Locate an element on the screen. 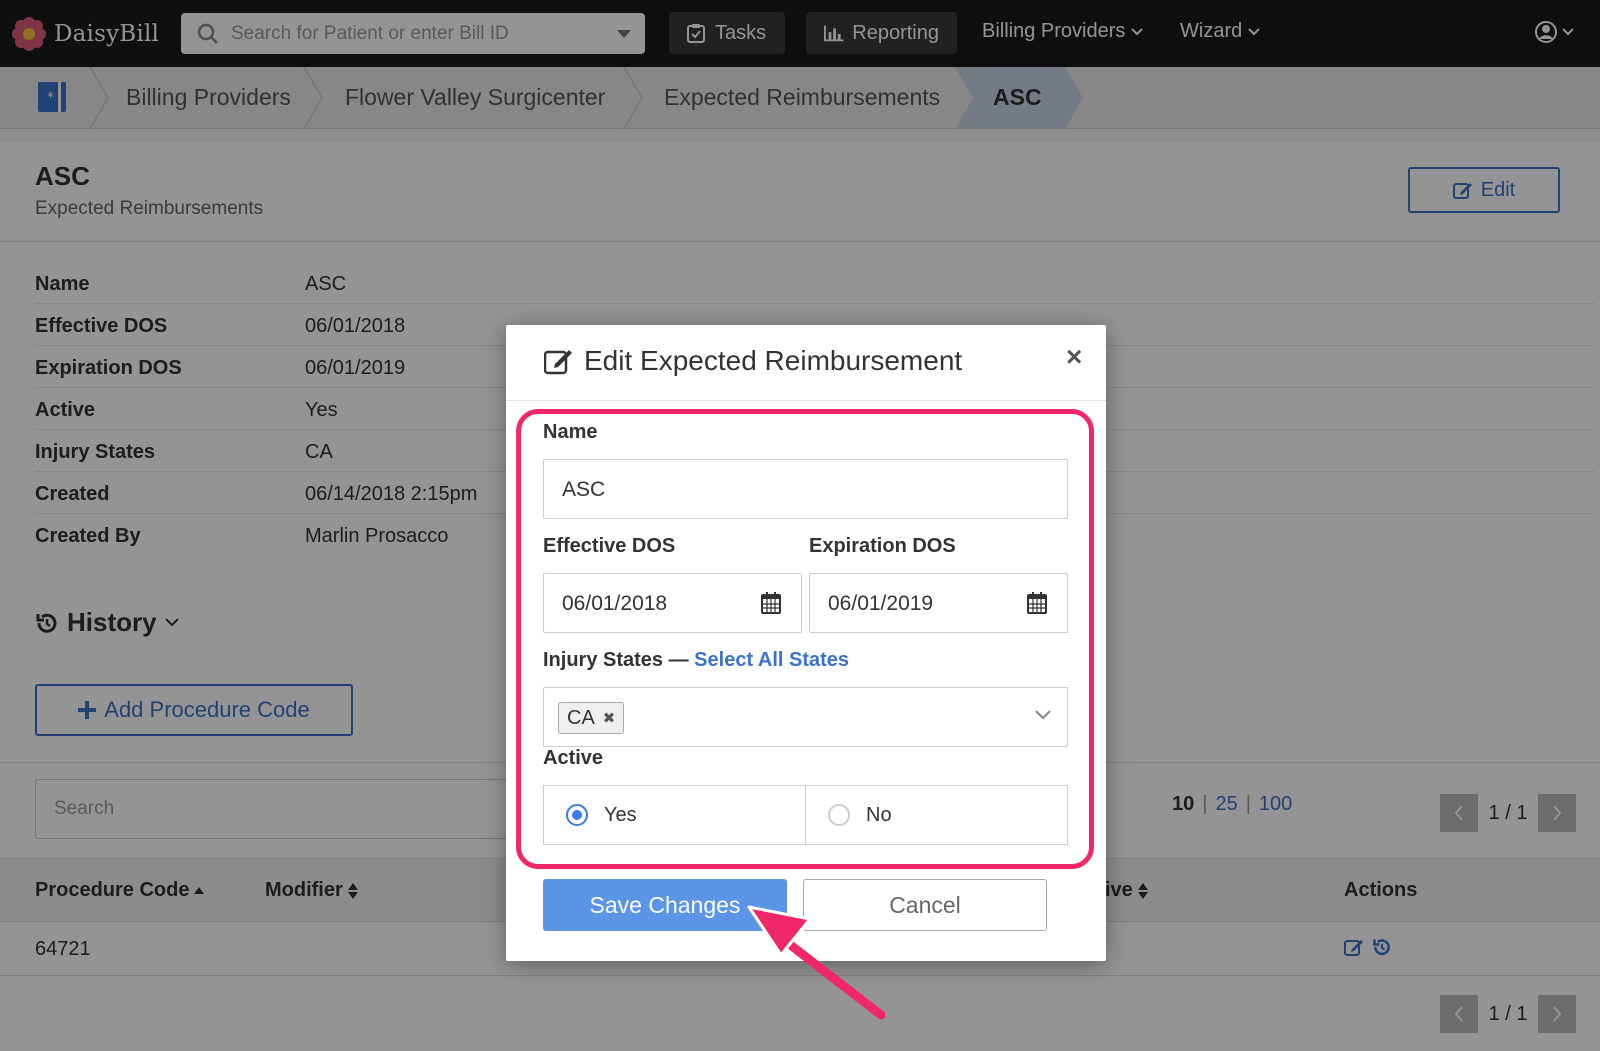  active-no-label: No is located at coordinates (879, 814).